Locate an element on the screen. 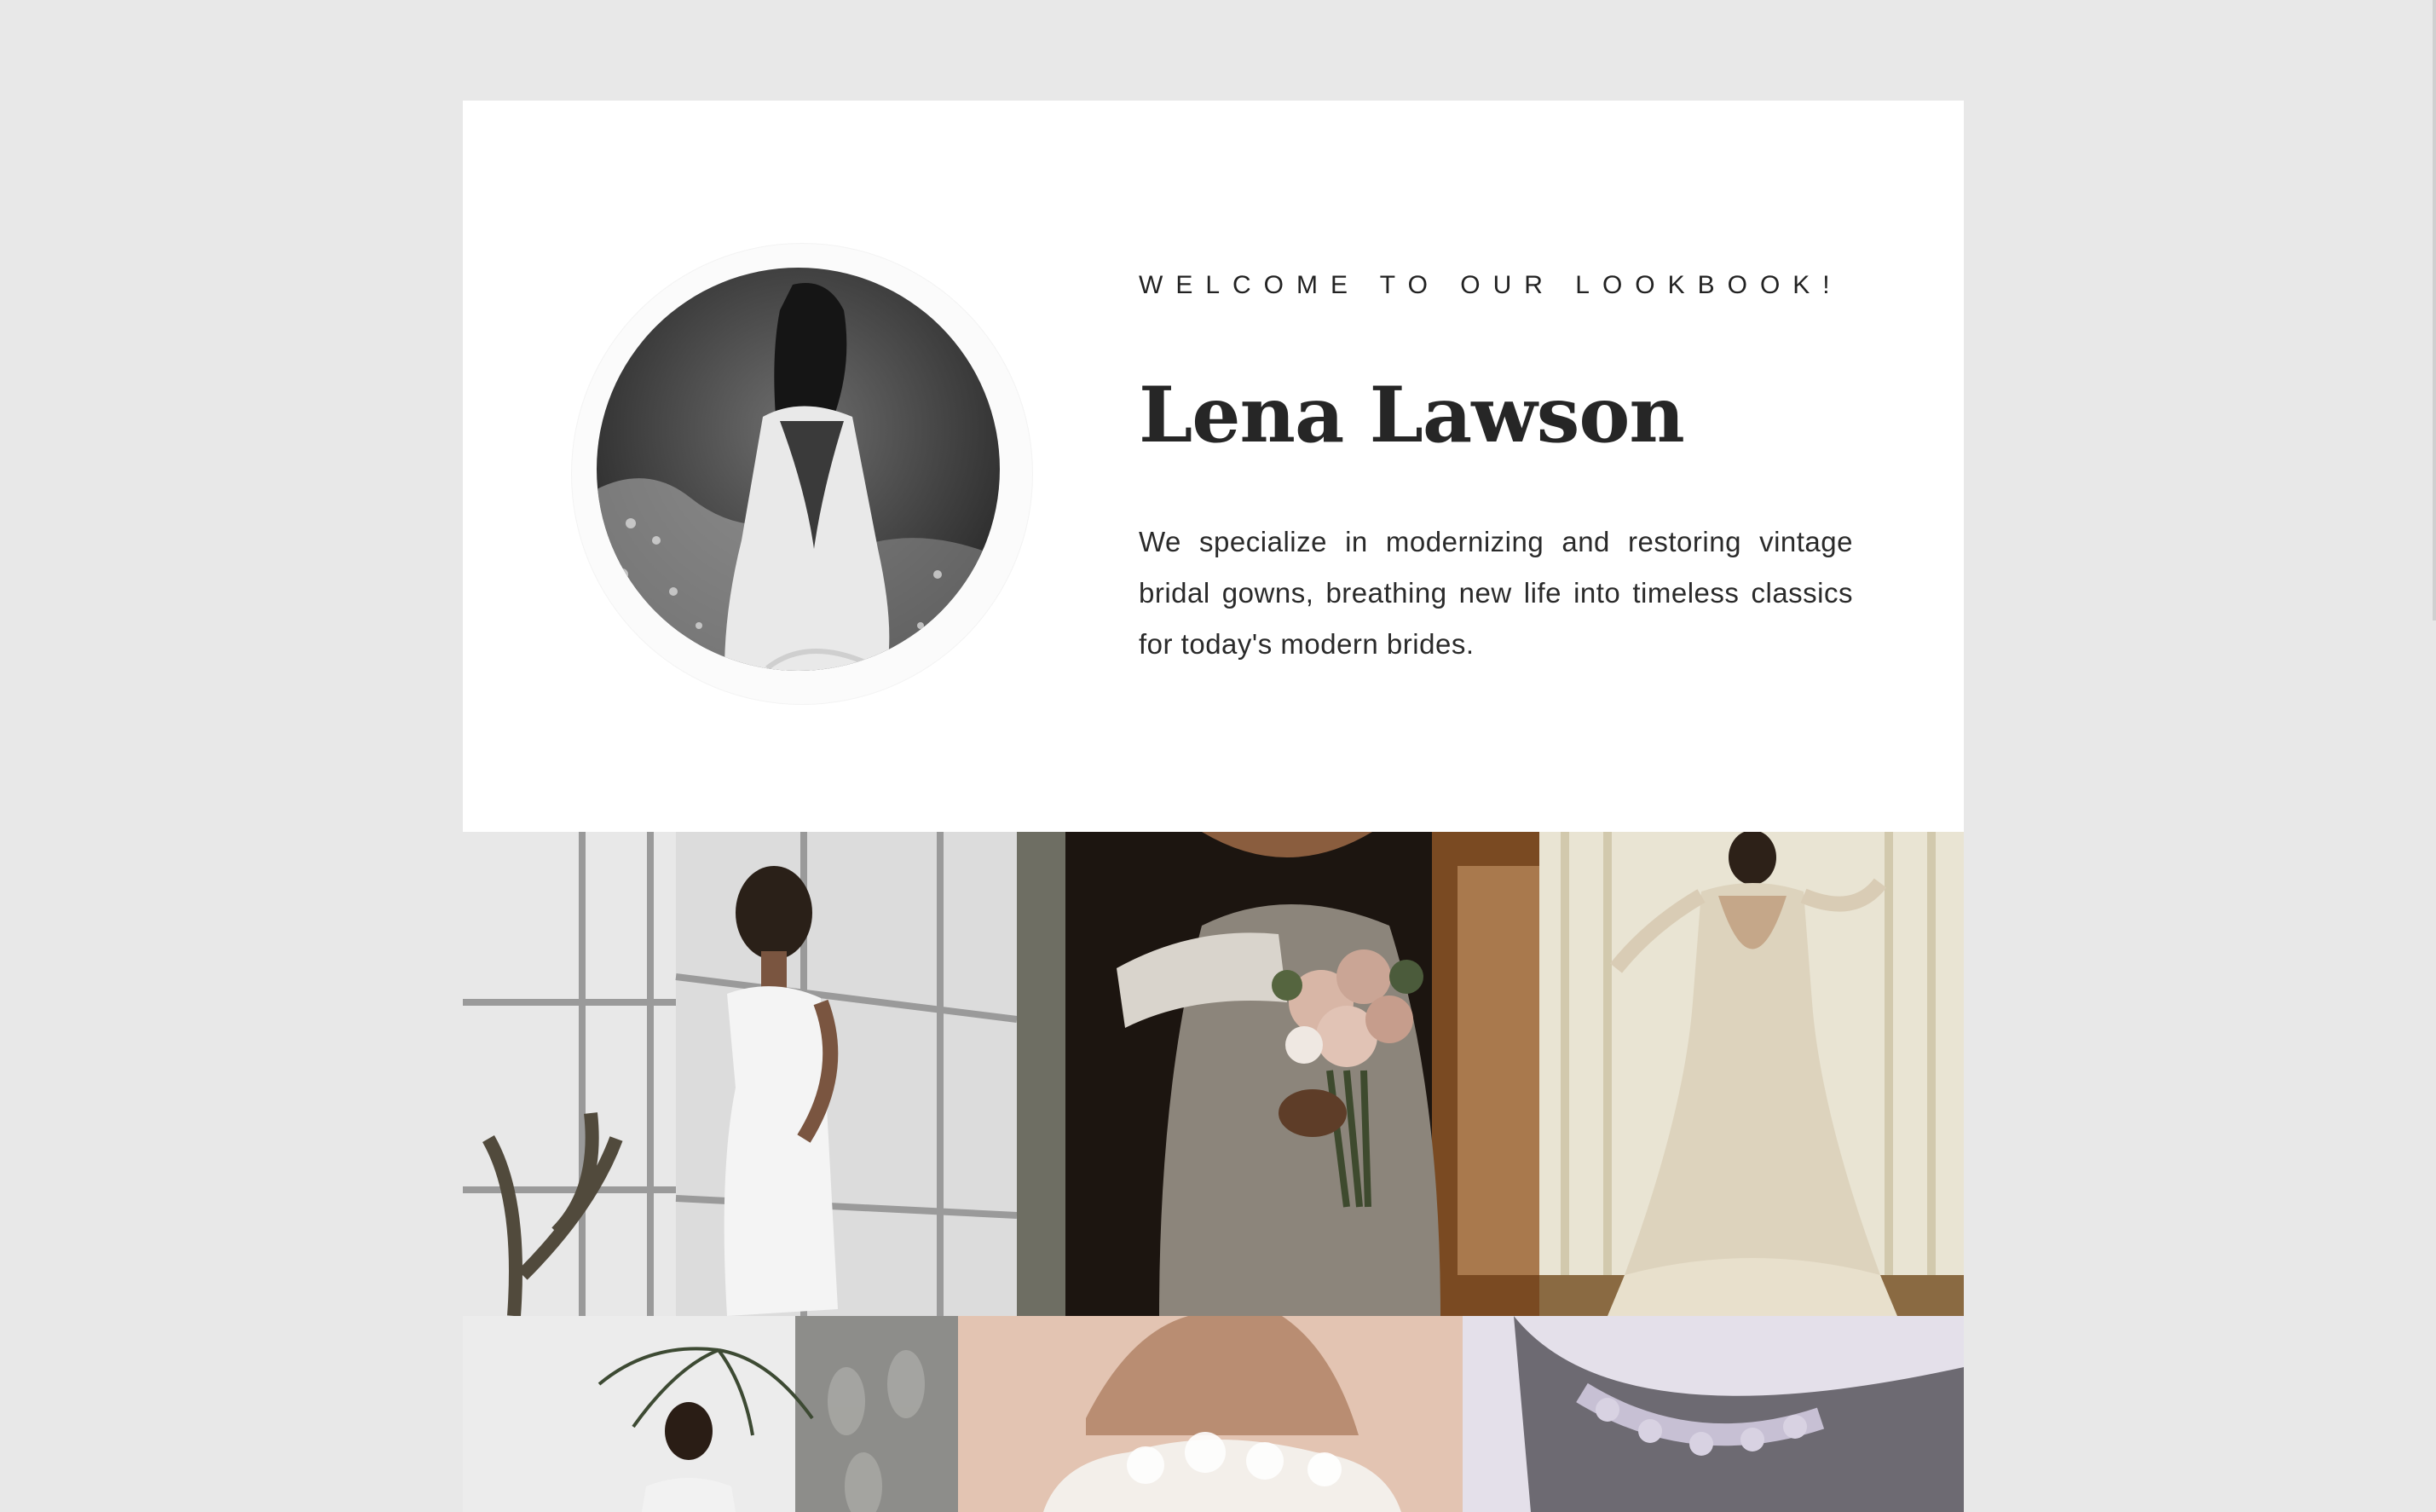  gallery-photo-lace-back is located at coordinates (1751, 1074).